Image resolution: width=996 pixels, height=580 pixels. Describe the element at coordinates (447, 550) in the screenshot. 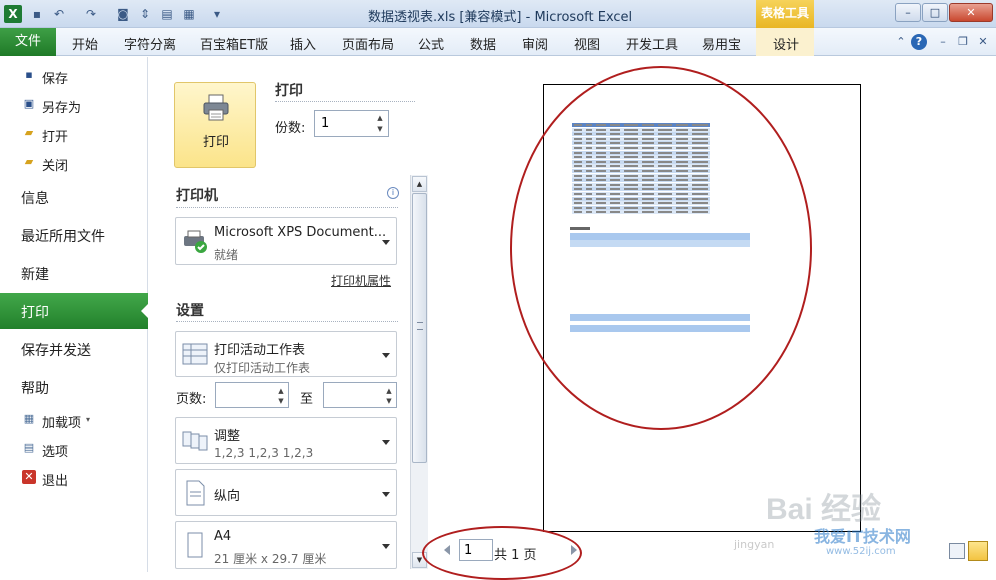

I see `prev-page-icon` at that location.